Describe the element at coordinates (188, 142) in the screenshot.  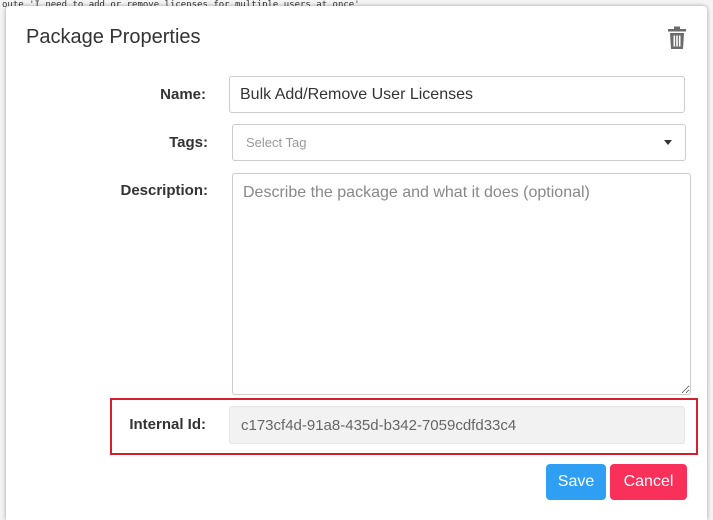
I see `tags-label: Tags:` at that location.